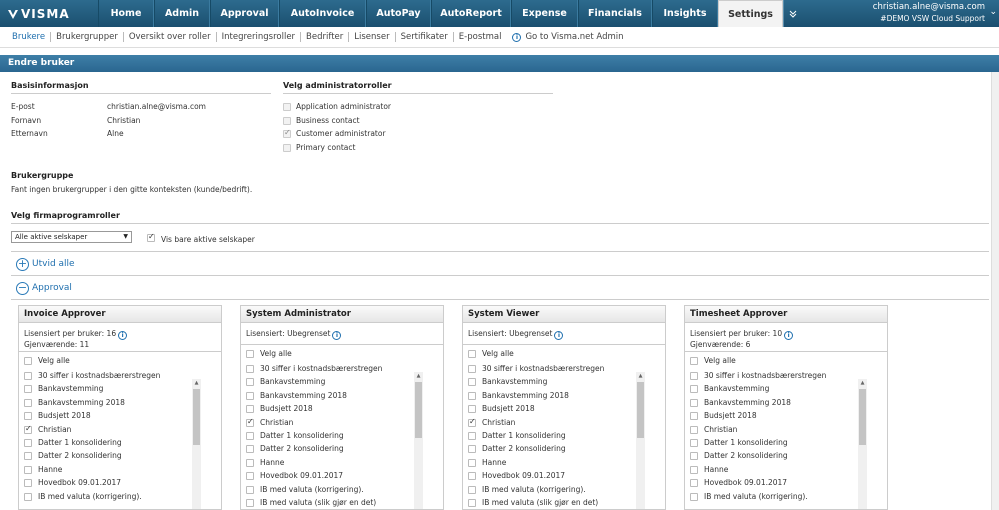 This screenshot has width=999, height=510. Describe the element at coordinates (170, 37) in the screenshot. I see `subnav-item-oversikt-over-roller: Oversikt over roller` at that location.